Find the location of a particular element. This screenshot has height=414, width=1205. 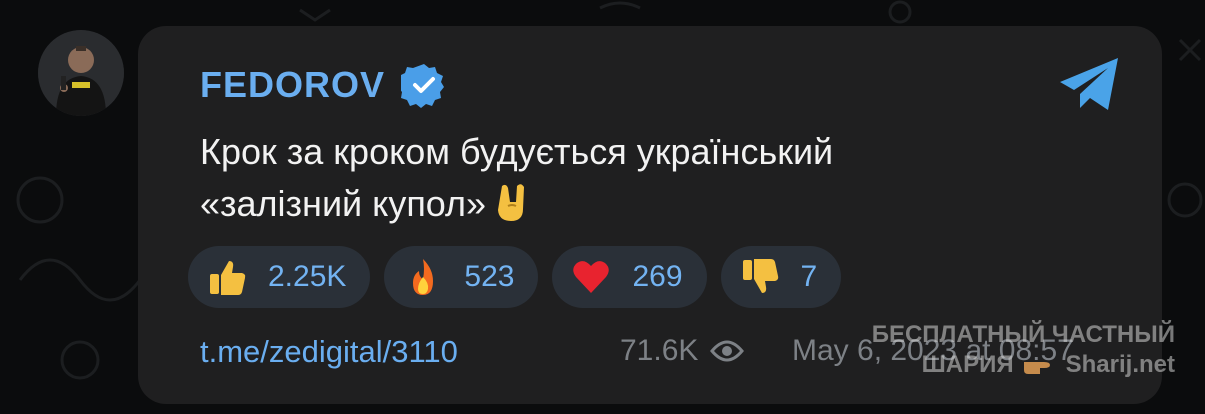

thumbs-down-icon is located at coordinates (760, 277).